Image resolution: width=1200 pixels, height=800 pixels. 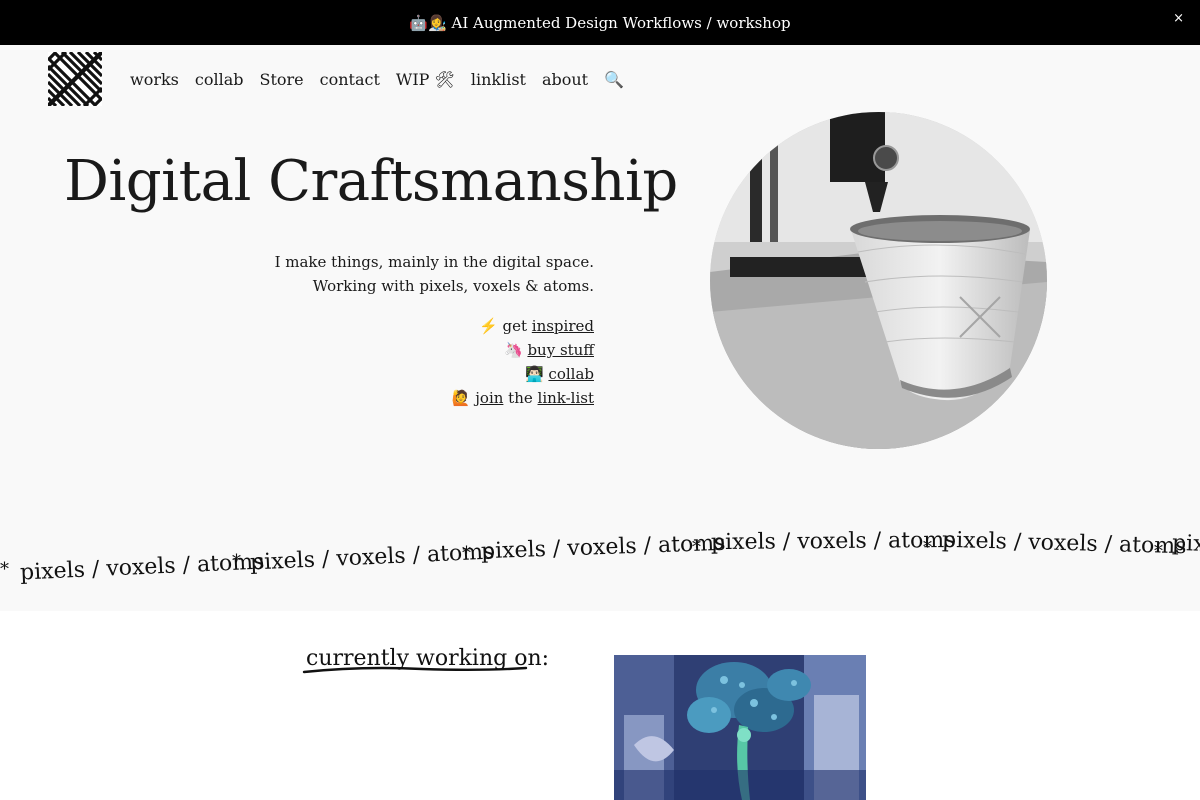 I want to click on collab-prefix: 👨🏻‍💻, so click(x=536, y=374).